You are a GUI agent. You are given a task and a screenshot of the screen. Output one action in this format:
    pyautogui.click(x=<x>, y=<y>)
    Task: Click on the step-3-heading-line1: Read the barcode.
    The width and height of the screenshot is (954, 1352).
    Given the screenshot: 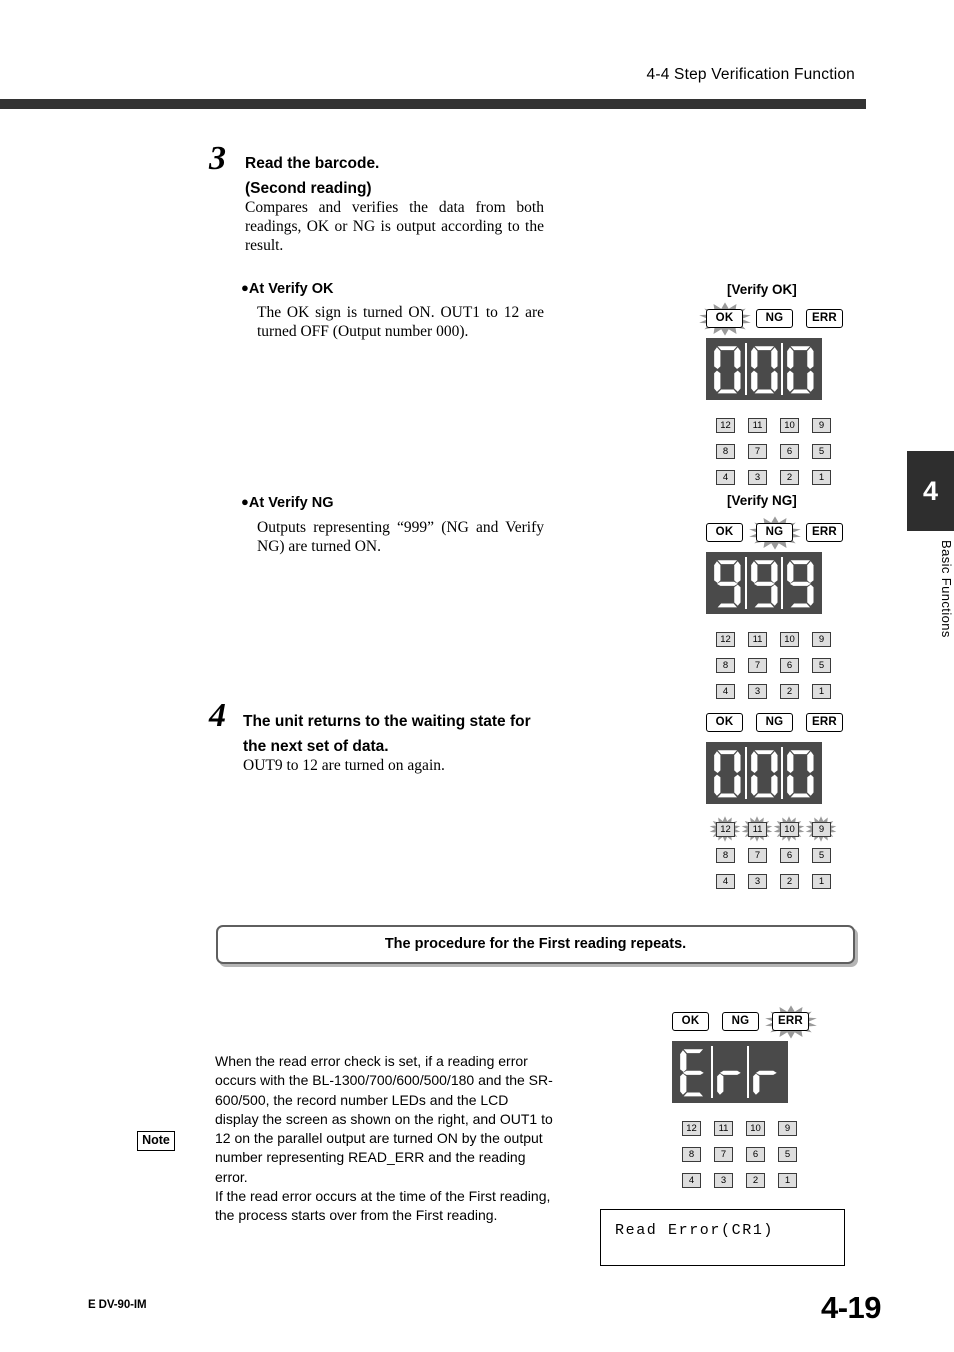 What is the action you would take?
    pyautogui.click(x=312, y=163)
    